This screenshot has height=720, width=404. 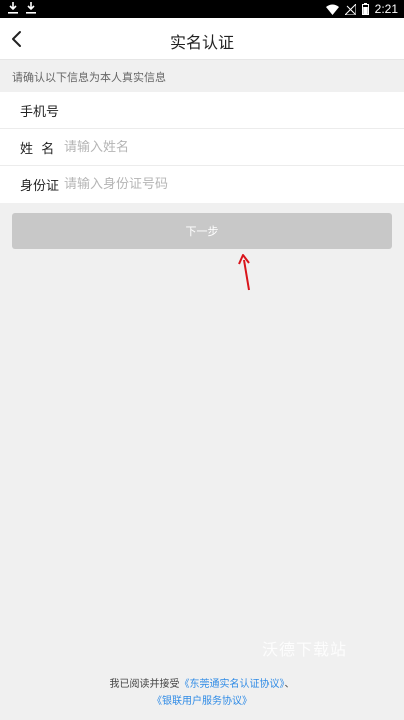 I want to click on agreement-text: 我已阅读并接受《东莞通实名认证协议》、 《银联用户服务协议》, so click(x=202, y=693).